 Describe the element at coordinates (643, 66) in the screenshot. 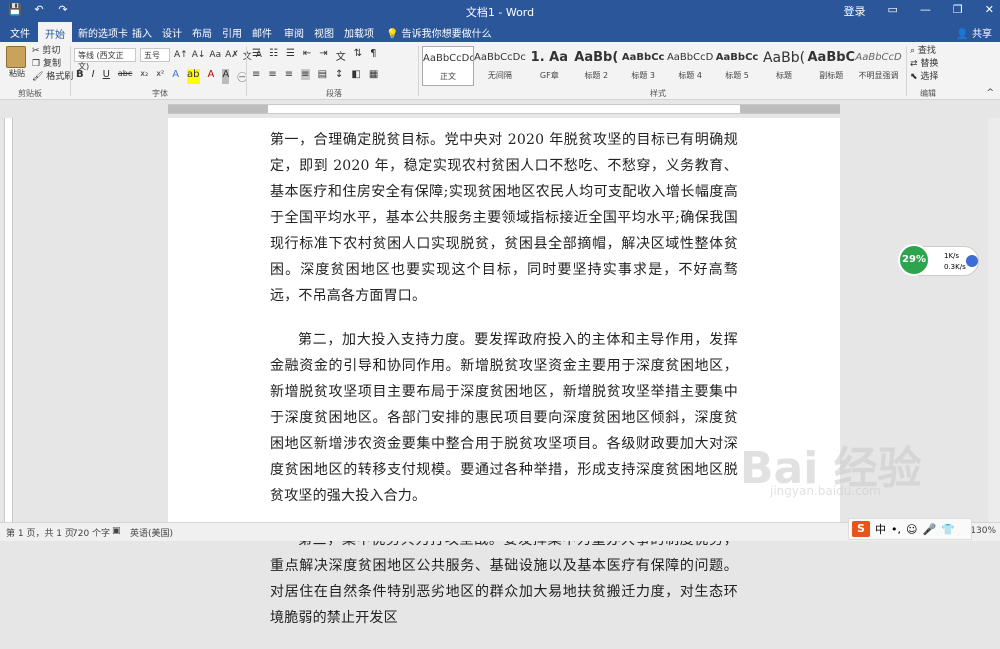

I see `style-heading-3: AaBbCc 标题 3` at that location.